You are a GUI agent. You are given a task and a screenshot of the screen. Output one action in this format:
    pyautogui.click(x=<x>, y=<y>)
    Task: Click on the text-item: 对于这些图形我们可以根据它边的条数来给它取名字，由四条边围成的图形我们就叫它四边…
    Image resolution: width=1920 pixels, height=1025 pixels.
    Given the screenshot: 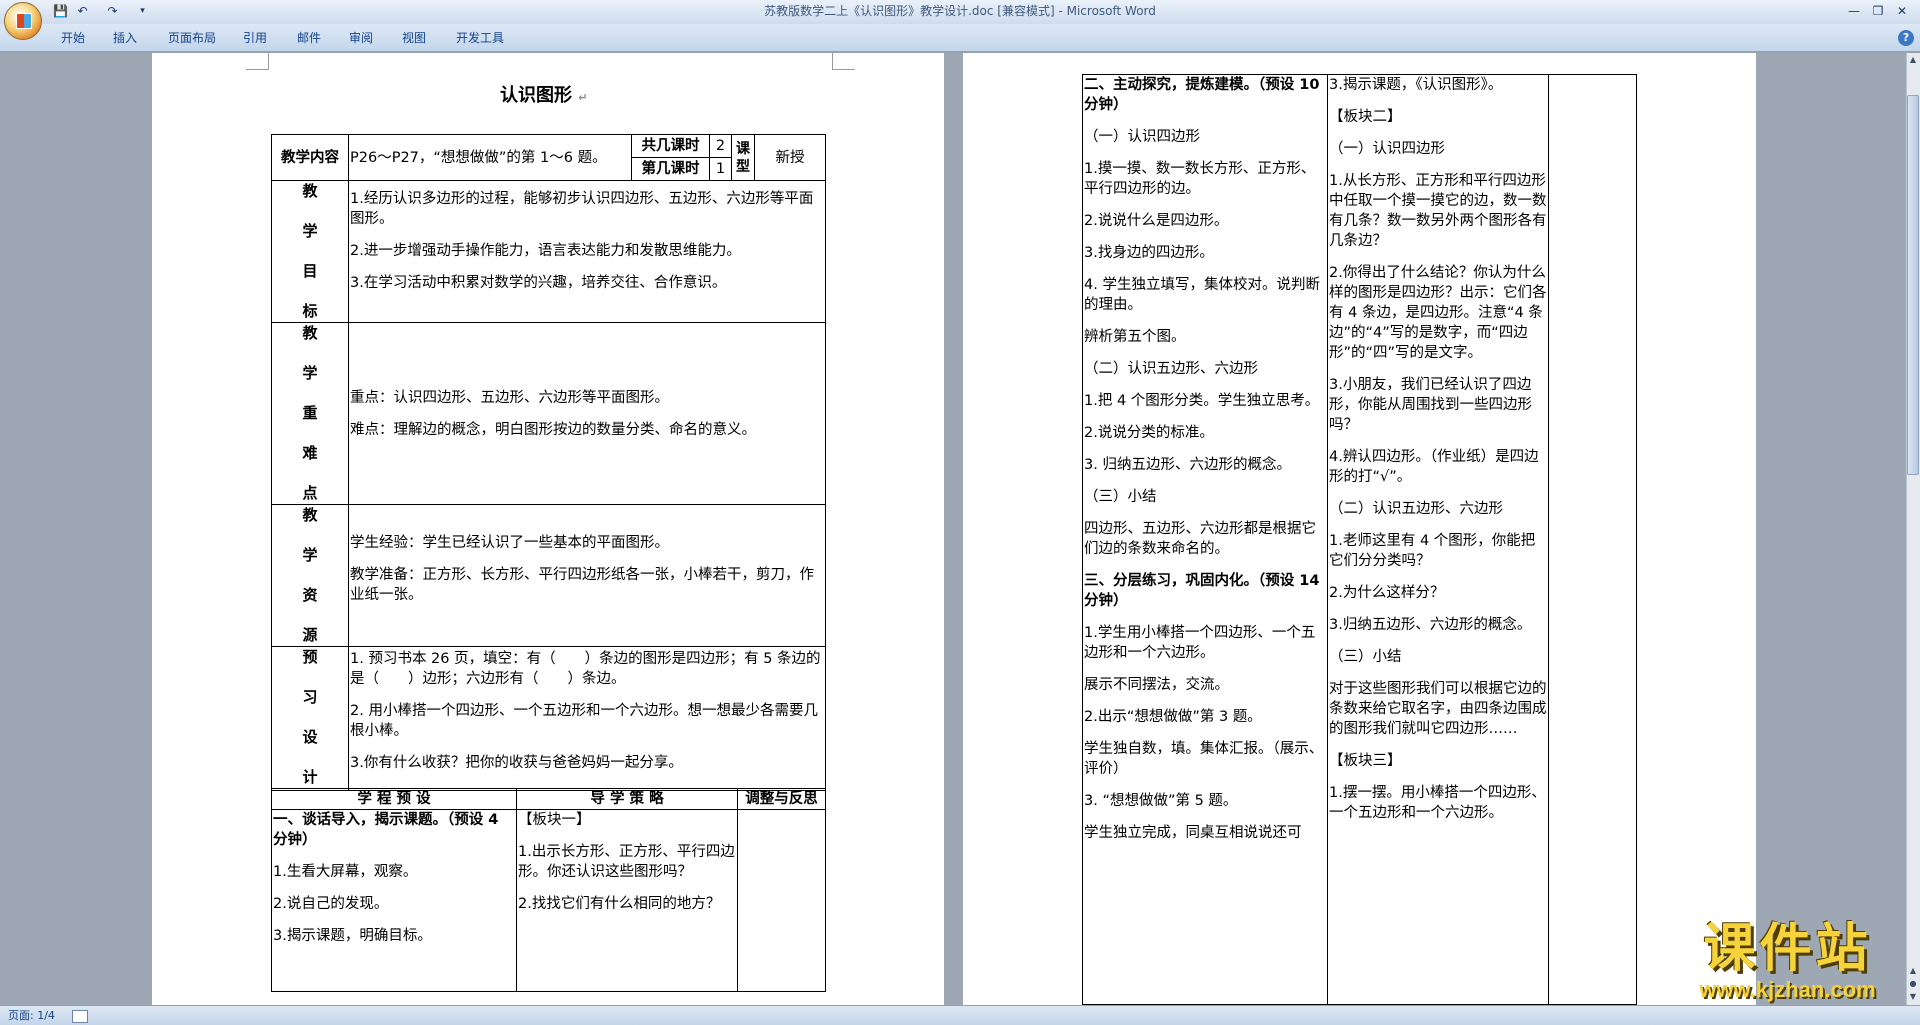 What is the action you would take?
    pyautogui.click(x=1438, y=709)
    